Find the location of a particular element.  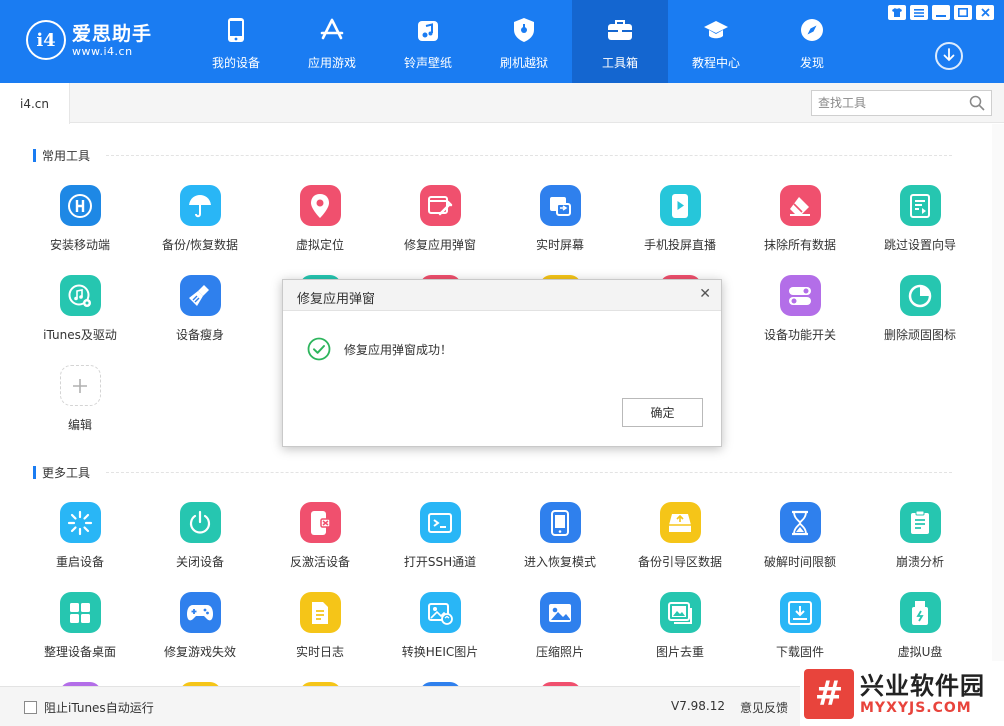

tool-open-ssh: 打开SSH通道 is located at coordinates (440, 536).